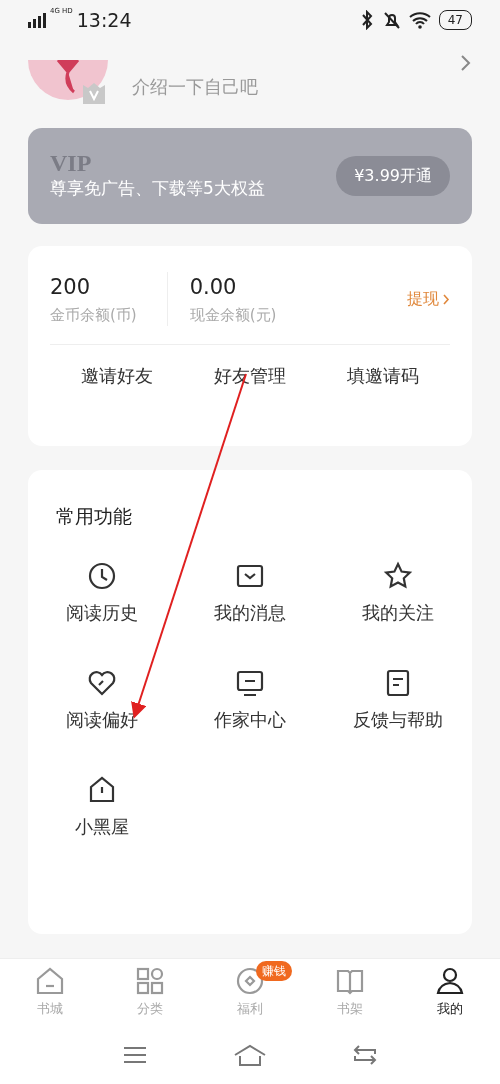 This screenshot has height=1084, width=500. What do you see at coordinates (250, 593) in the screenshot?
I see `feature-item: 我的消息` at bounding box center [250, 593].